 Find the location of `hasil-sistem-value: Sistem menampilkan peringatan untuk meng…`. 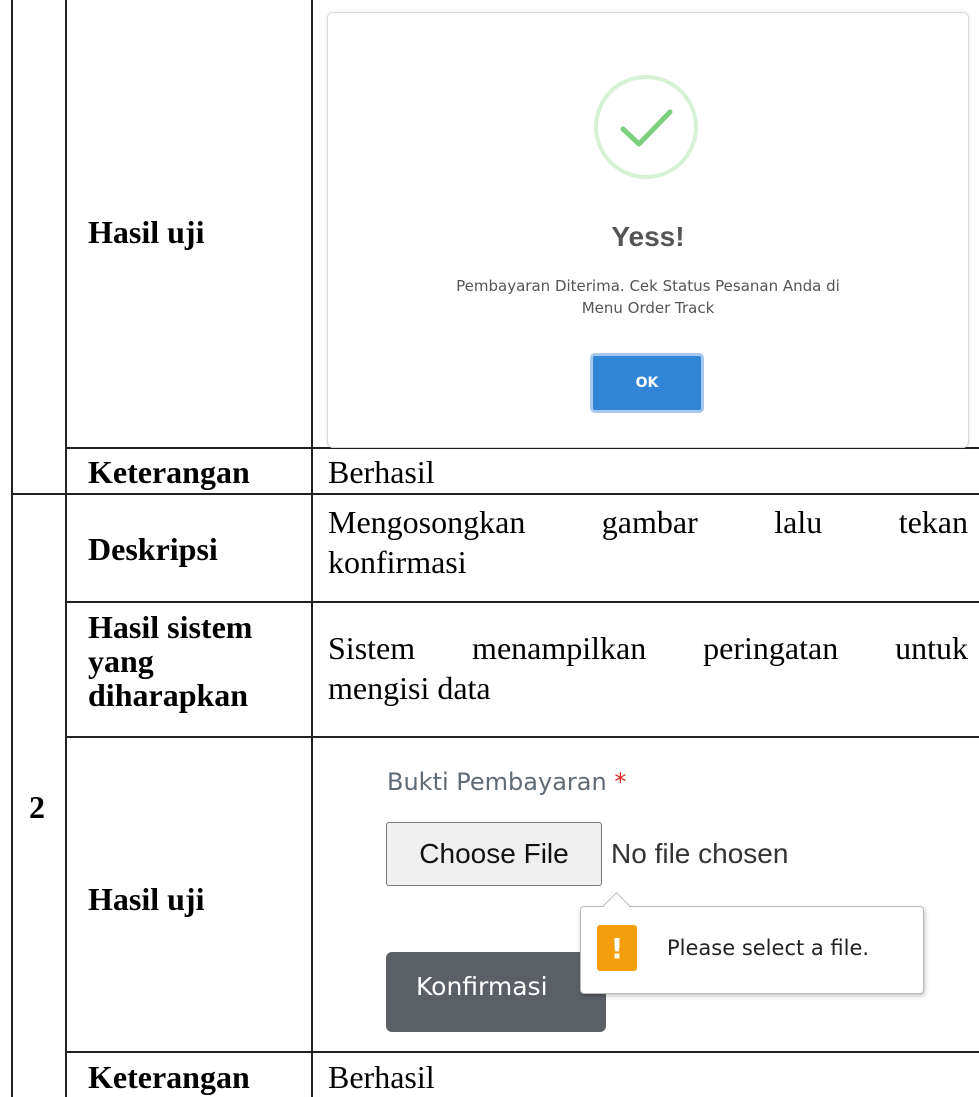

hasil-sistem-value: Sistem menampilkan peringatan untuk meng… is located at coordinates (648, 668).